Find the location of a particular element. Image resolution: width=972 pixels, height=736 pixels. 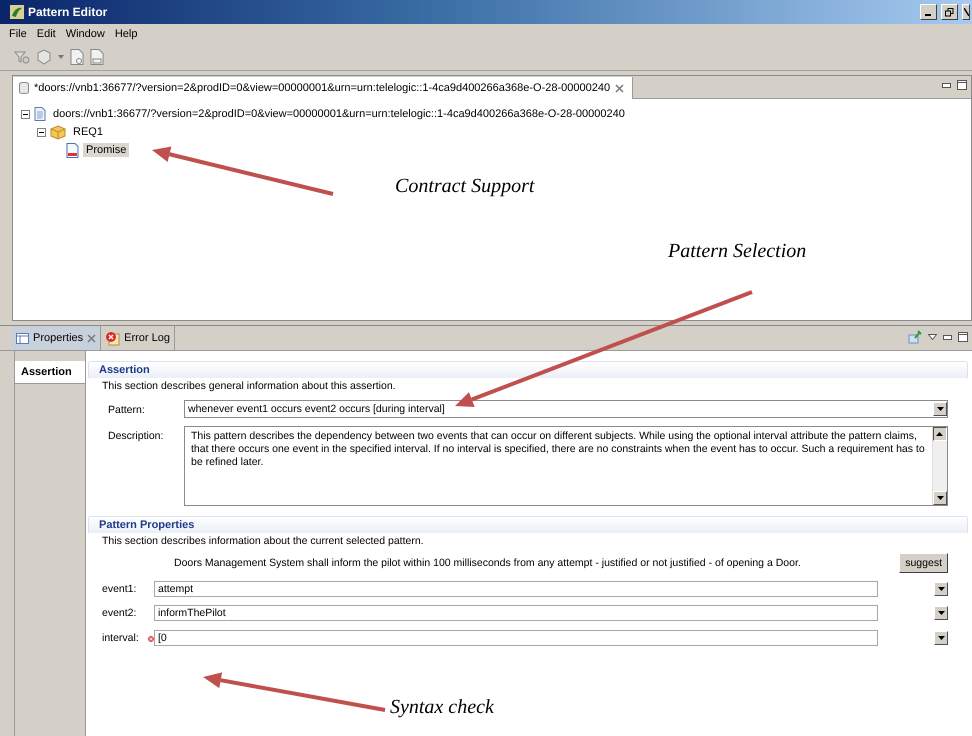

input-field: attempt is located at coordinates (516, 589).